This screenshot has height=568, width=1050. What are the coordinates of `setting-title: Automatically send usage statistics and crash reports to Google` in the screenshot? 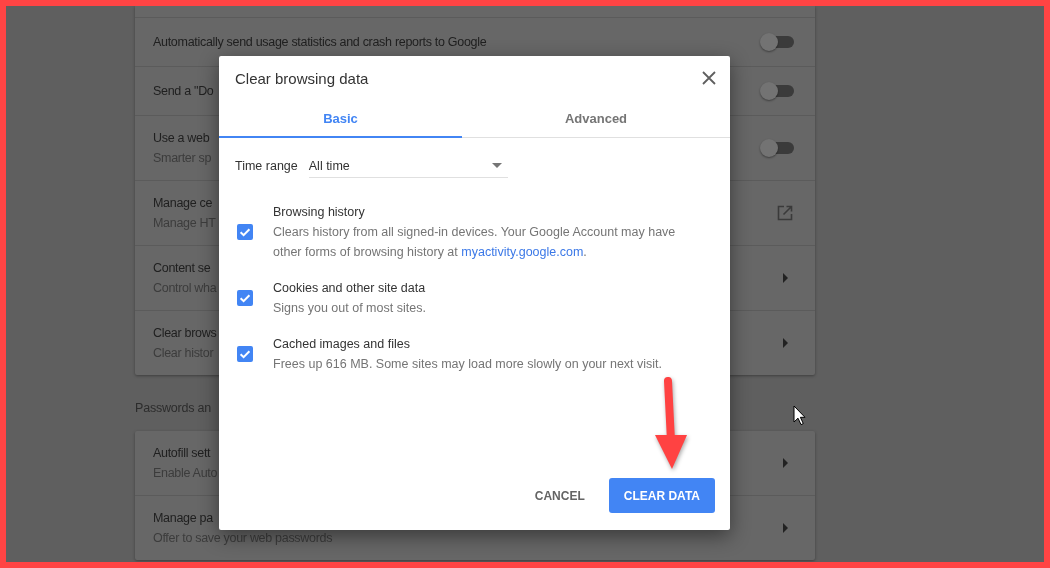 It's located at (320, 42).